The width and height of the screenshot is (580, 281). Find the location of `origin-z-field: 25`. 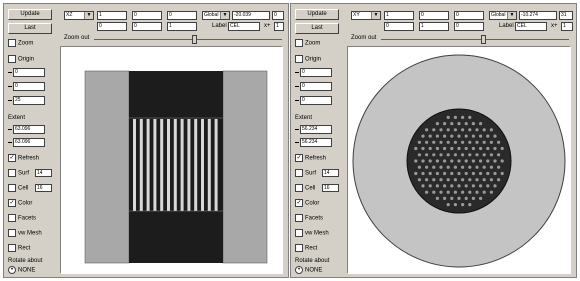

origin-z-field: 25 is located at coordinates (29, 100).